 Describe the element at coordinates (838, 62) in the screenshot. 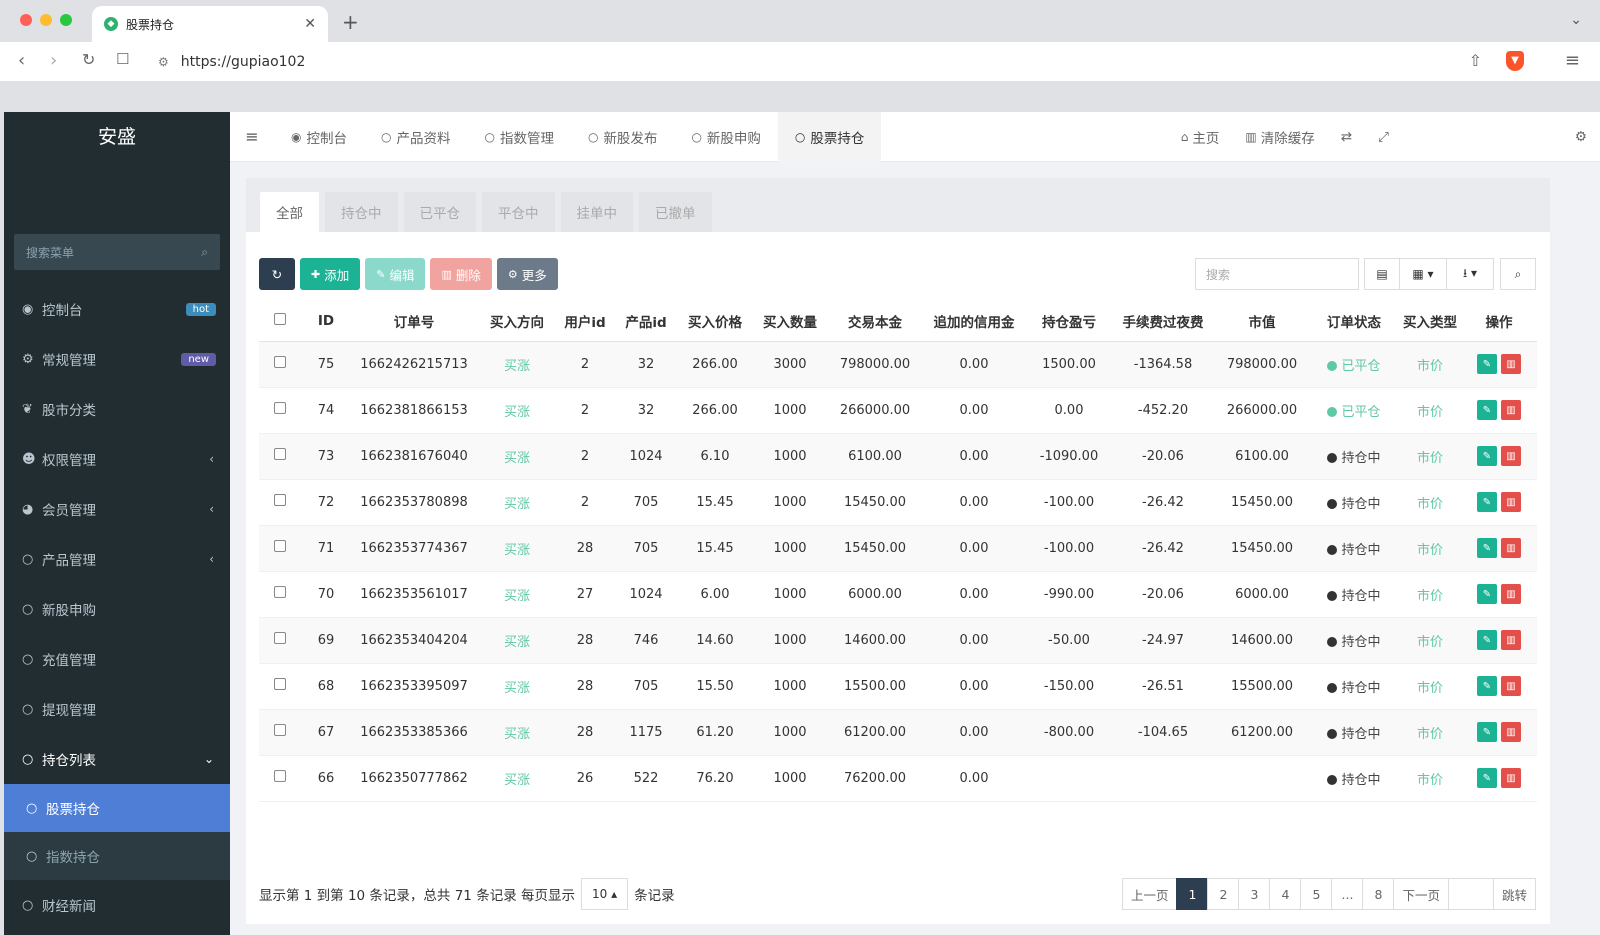

I see `address-bar: ⚙ https://gupiao102` at that location.